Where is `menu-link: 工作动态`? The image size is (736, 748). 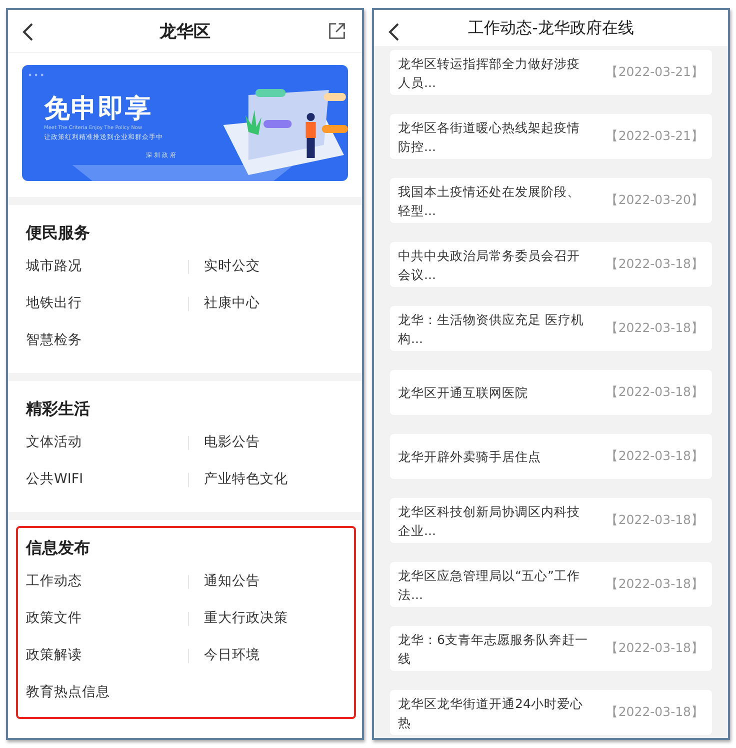
menu-link: 工作动态 is located at coordinates (54, 581).